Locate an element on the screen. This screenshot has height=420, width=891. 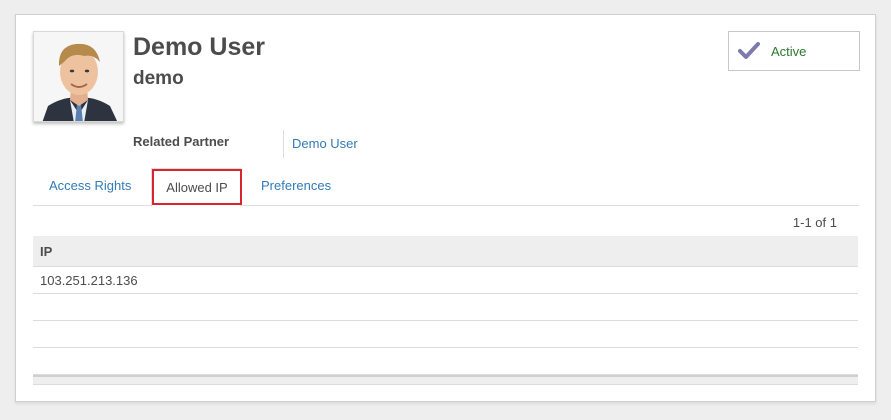
related-partner-label: Related Partner is located at coordinates (181, 141).